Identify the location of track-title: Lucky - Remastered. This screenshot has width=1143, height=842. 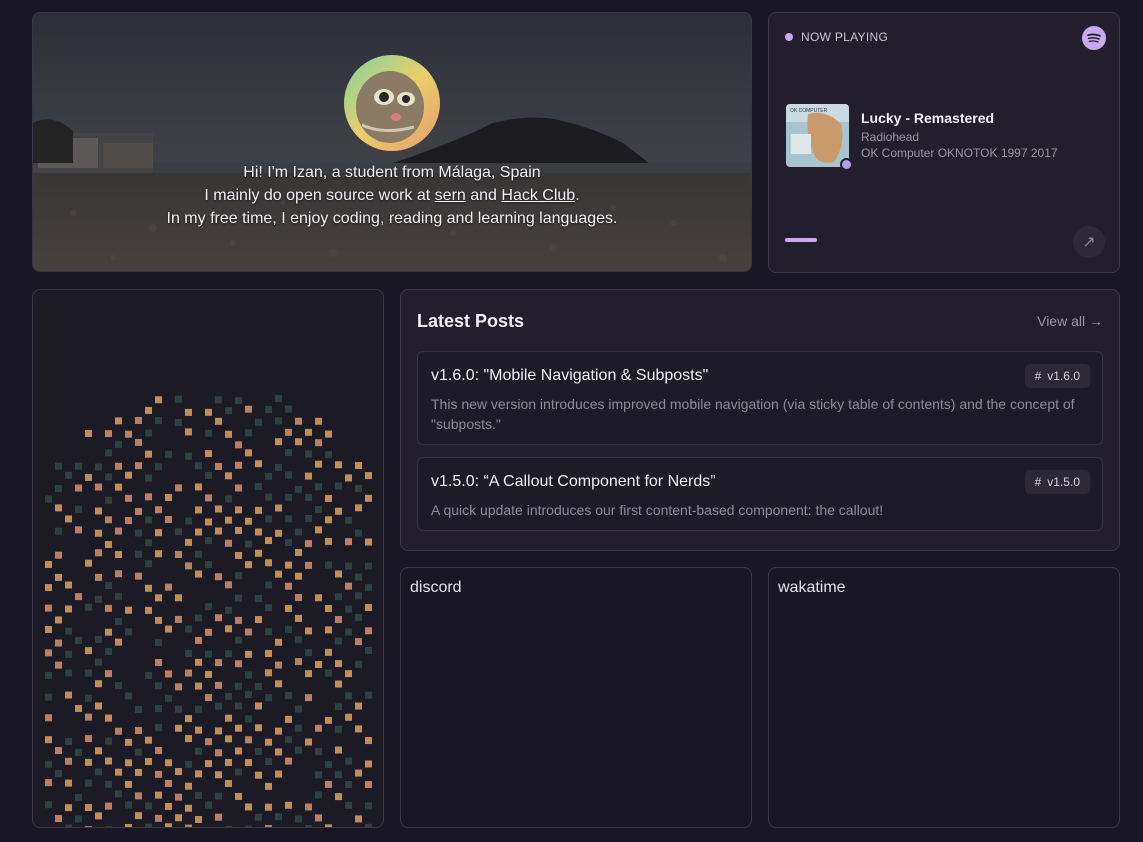
(927, 118).